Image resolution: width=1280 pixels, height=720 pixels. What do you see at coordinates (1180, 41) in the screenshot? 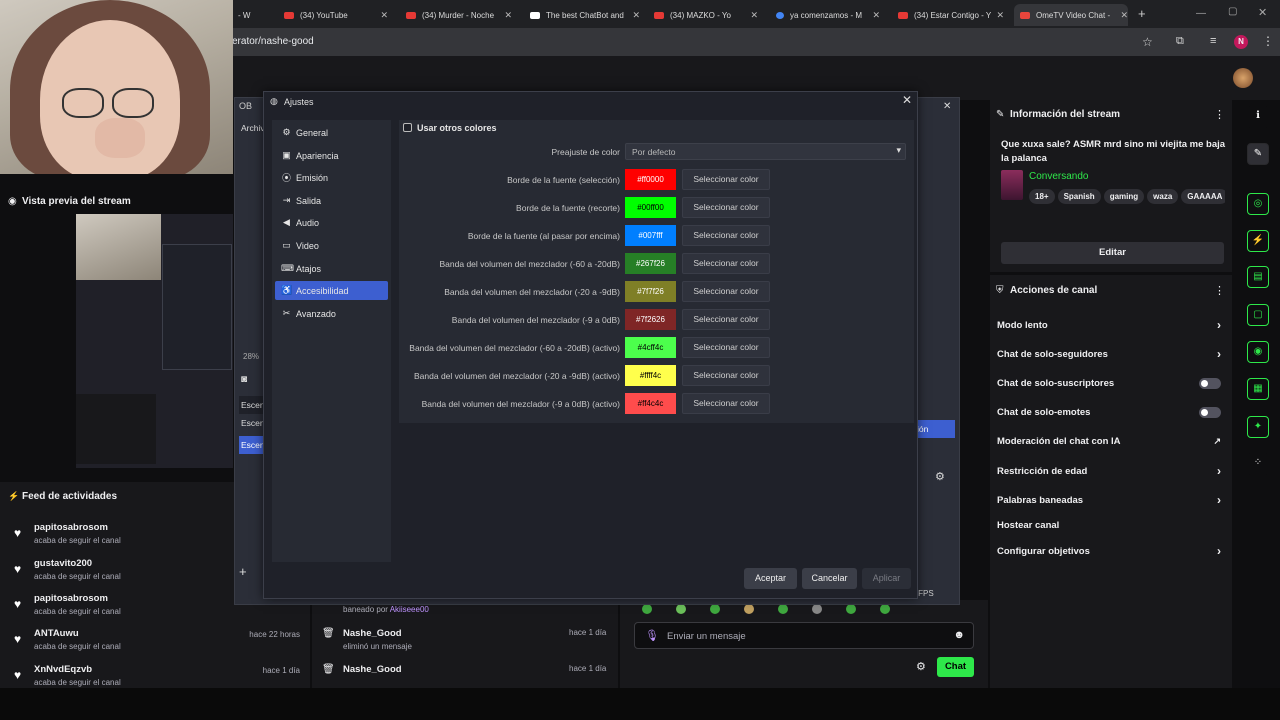
I see `extensions-icon: ⧉` at bounding box center [1180, 41].